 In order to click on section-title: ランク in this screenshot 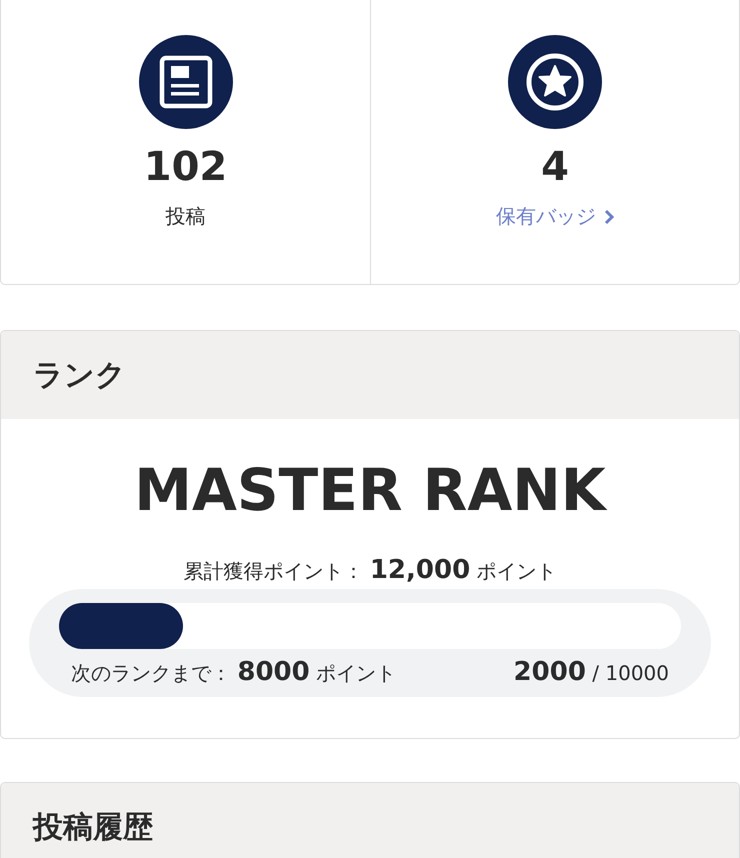, I will do `click(79, 375)`.